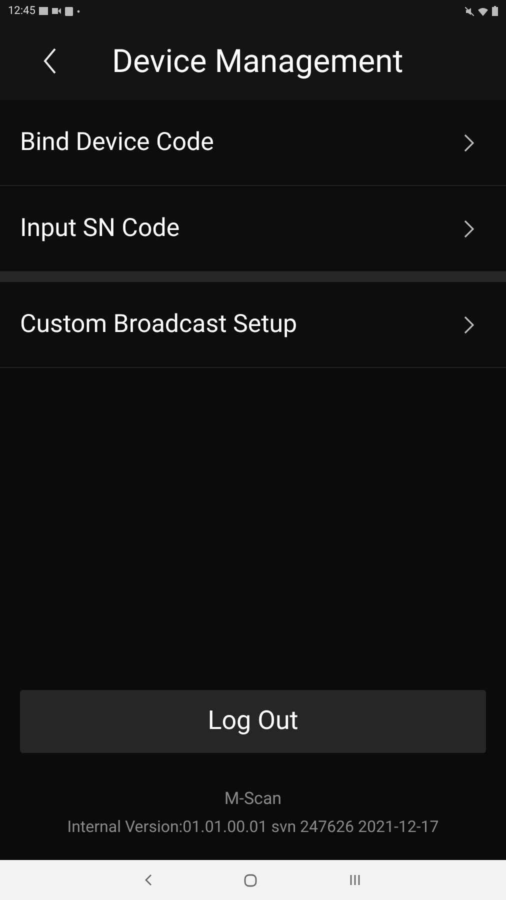  I want to click on page-title: Device Management, so click(258, 61).